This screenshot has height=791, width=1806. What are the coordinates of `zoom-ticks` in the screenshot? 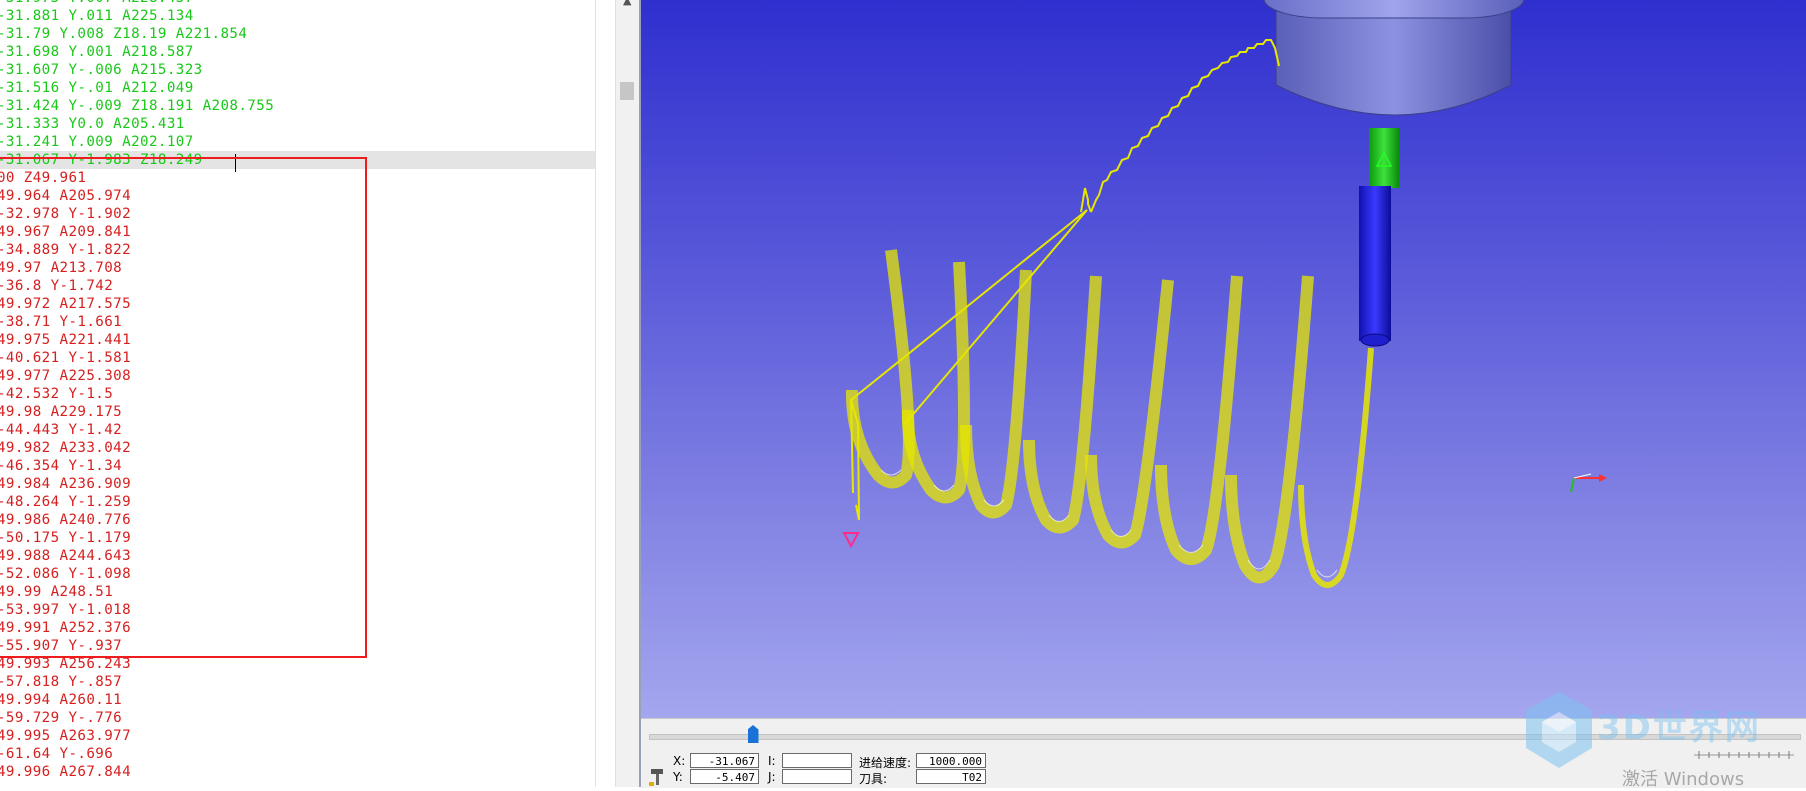 It's located at (1744, 755).